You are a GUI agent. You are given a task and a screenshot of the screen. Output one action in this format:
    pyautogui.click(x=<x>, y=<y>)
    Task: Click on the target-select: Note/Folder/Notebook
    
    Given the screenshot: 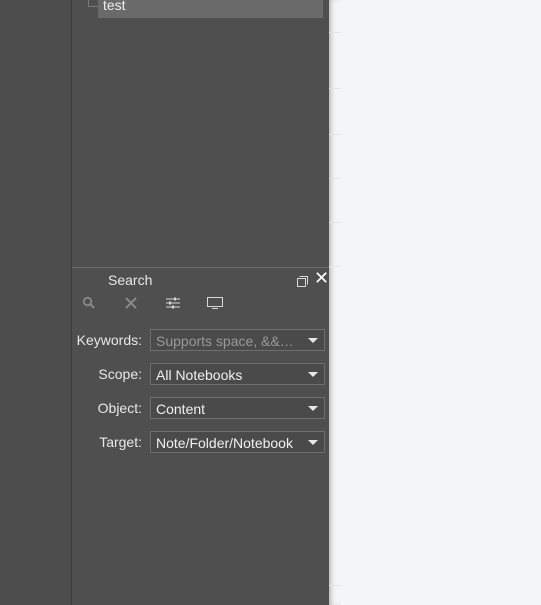 What is the action you would take?
    pyautogui.click(x=237, y=442)
    